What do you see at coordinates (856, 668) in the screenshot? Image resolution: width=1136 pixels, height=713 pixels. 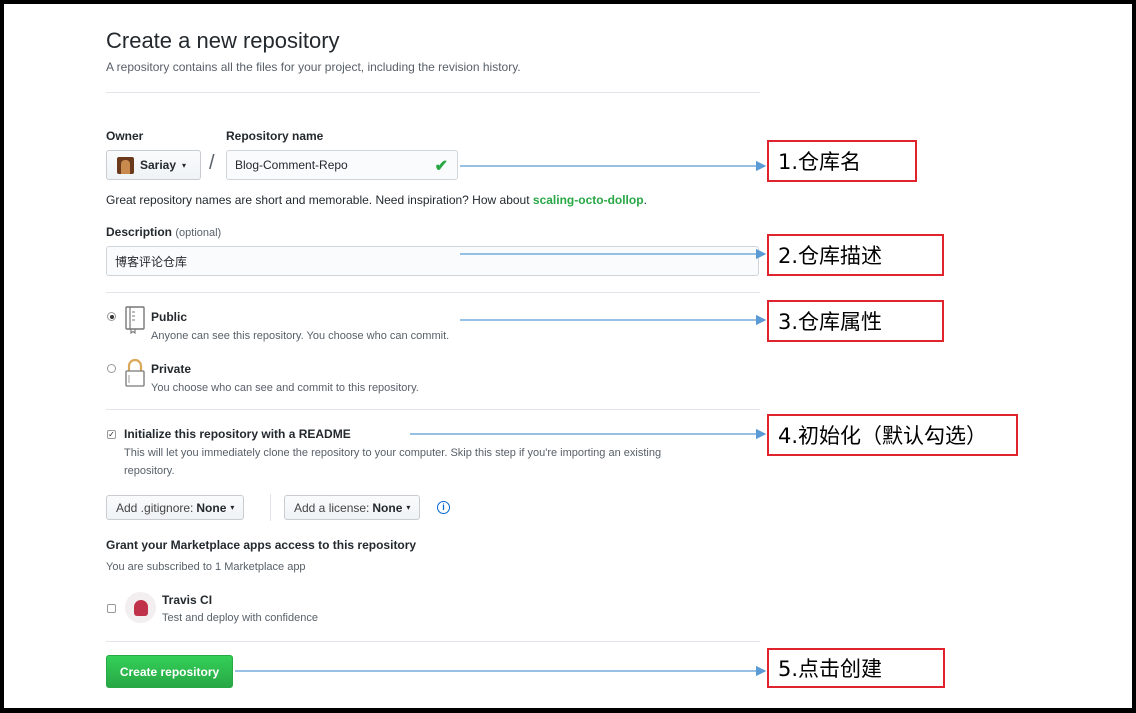 I see `annotation-create: 5.点击创建` at bounding box center [856, 668].